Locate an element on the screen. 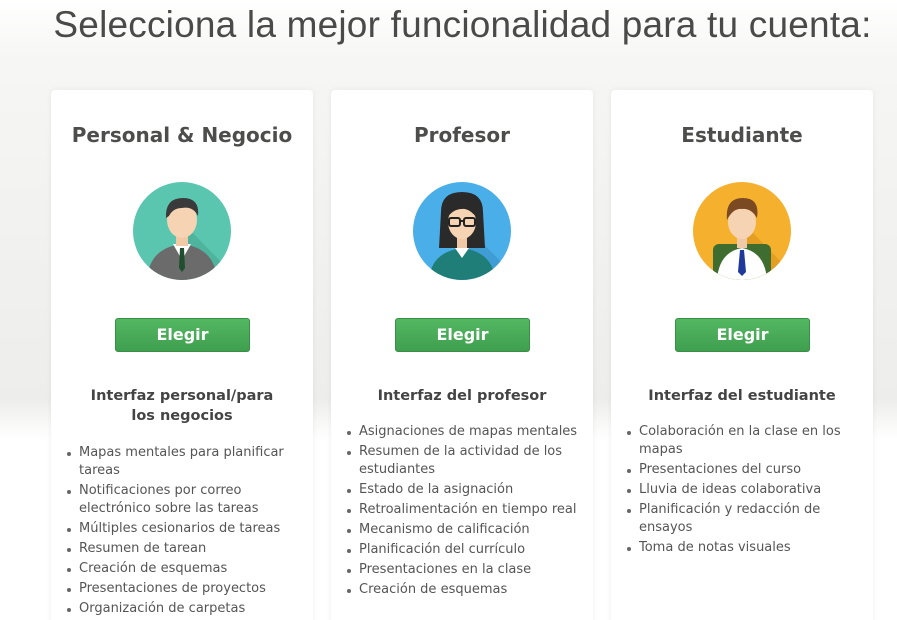 The image size is (897, 620). teacher-avatar-icon is located at coordinates (462, 231).